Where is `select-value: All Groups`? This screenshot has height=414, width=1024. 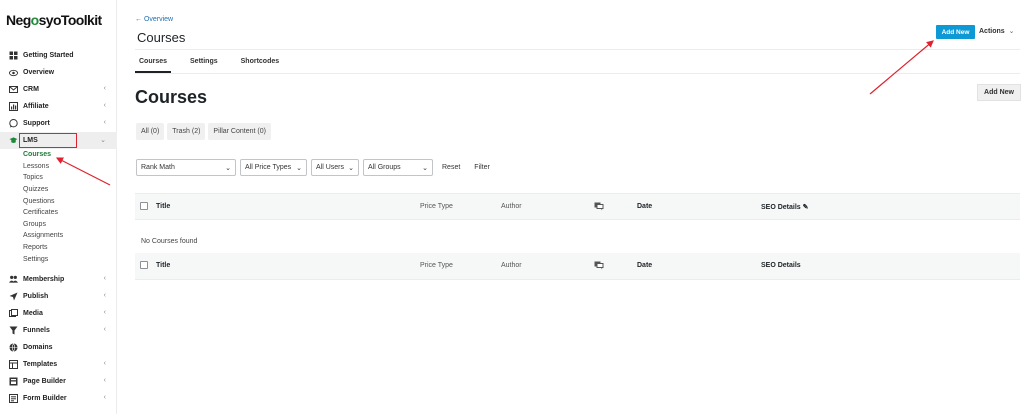 select-value: All Groups is located at coordinates (384, 167).